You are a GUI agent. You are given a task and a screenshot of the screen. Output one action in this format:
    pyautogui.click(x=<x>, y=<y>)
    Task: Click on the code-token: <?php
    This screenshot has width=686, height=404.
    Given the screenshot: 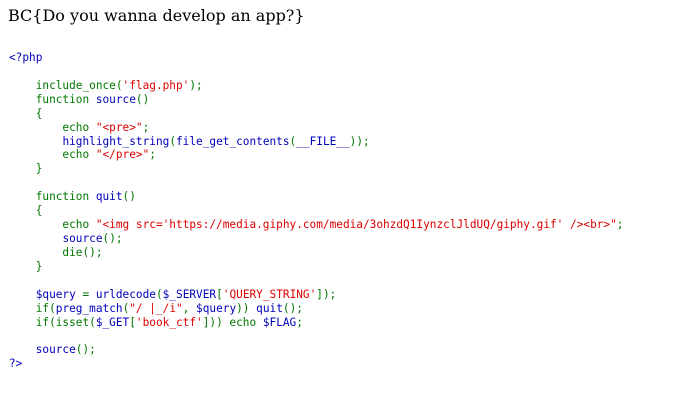 What is the action you would take?
    pyautogui.click(x=26, y=57)
    